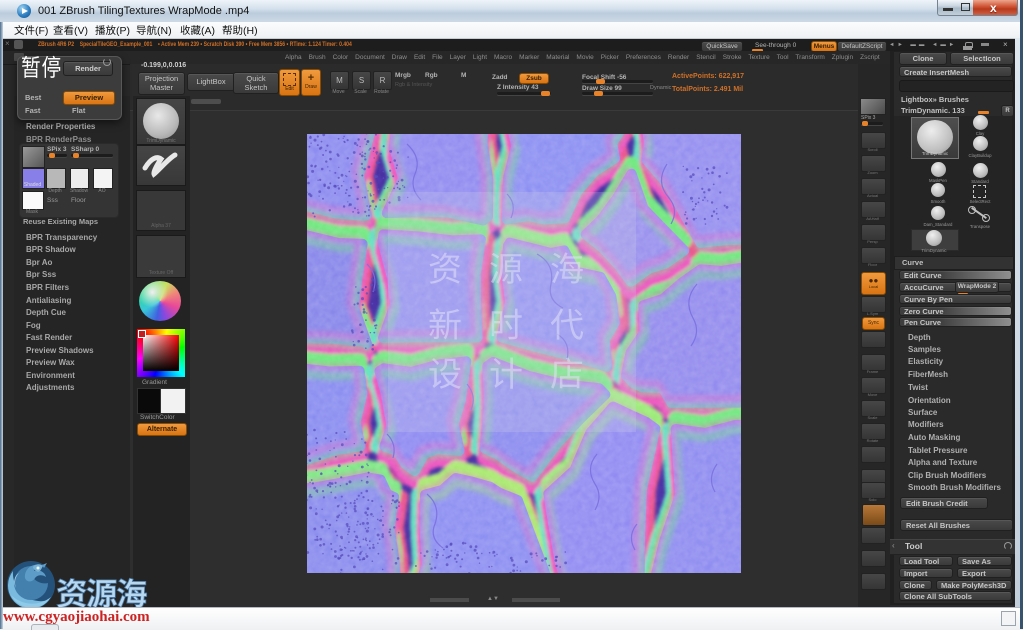 This screenshot has height=630, width=1023. What do you see at coordinates (123, 31) in the screenshot?
I see `svg-text: (P)` at bounding box center [123, 31].